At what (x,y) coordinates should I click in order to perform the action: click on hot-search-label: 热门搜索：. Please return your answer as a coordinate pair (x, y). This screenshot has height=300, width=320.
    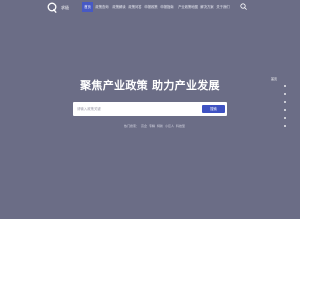
    Looking at the image, I should click on (132, 126).